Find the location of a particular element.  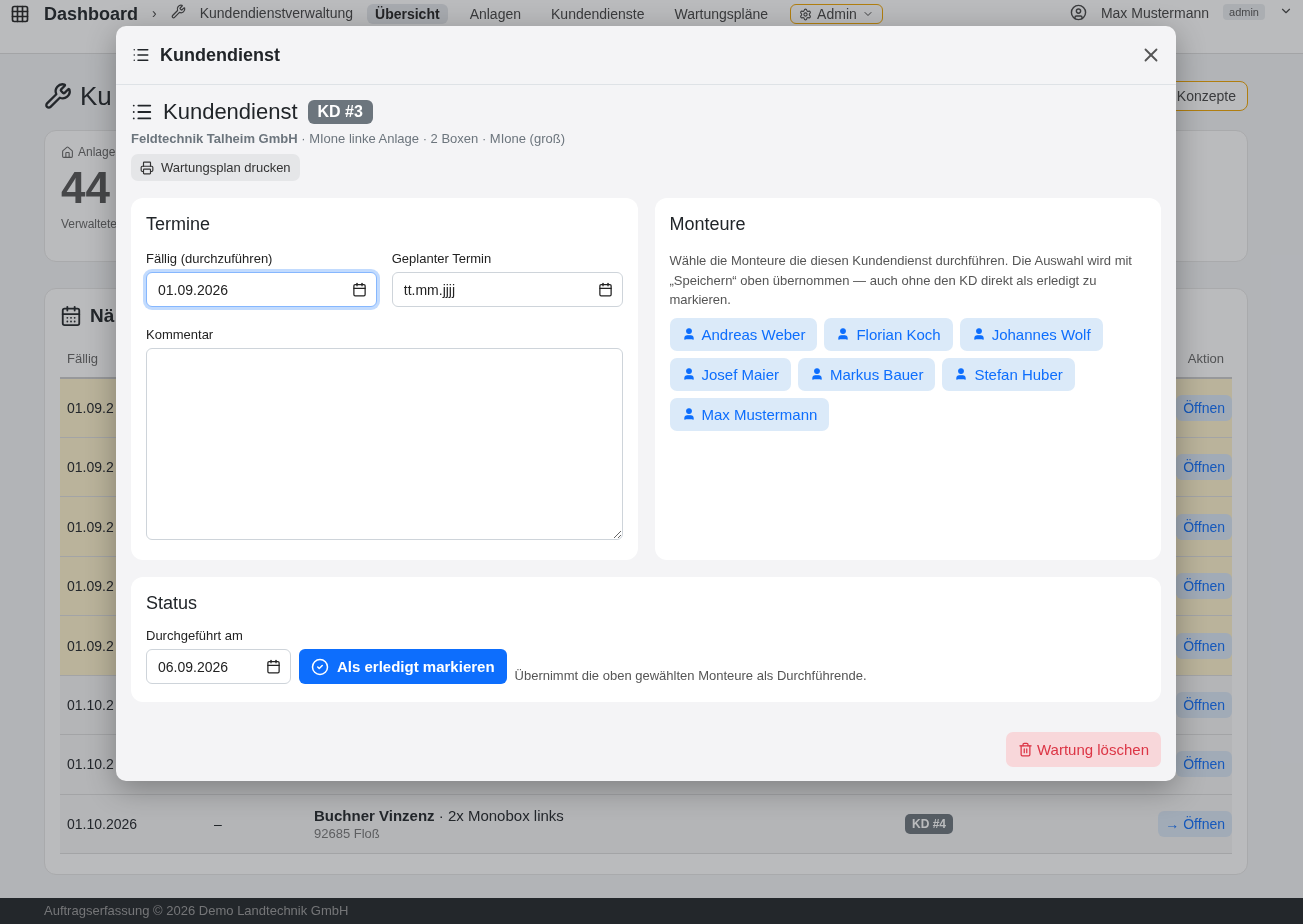

admin-menu: Admin is located at coordinates (836, 14).